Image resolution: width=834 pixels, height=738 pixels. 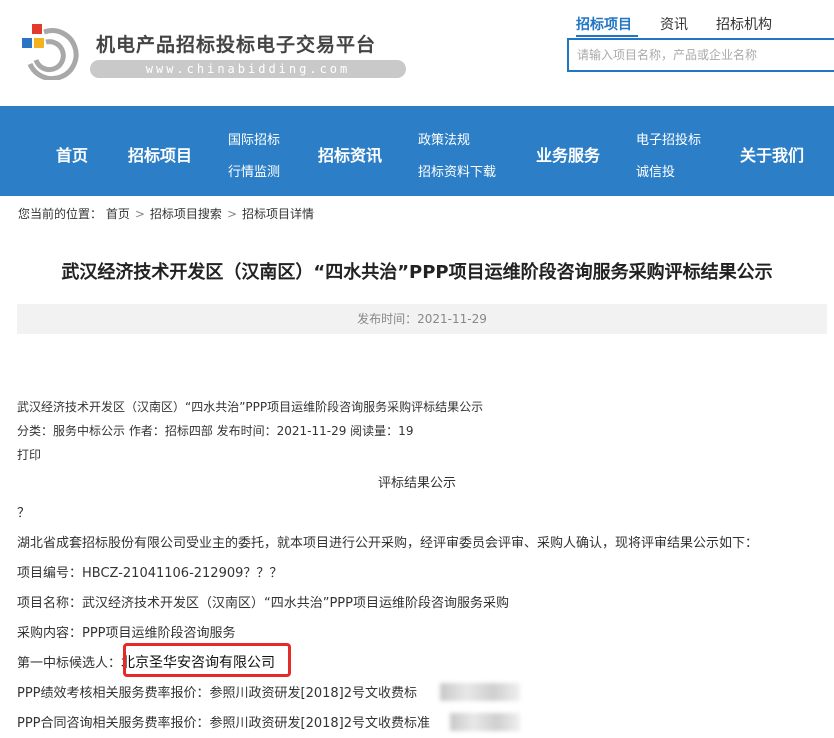 What do you see at coordinates (607, 36) in the screenshot?
I see `search-tab-indicator` at bounding box center [607, 36].